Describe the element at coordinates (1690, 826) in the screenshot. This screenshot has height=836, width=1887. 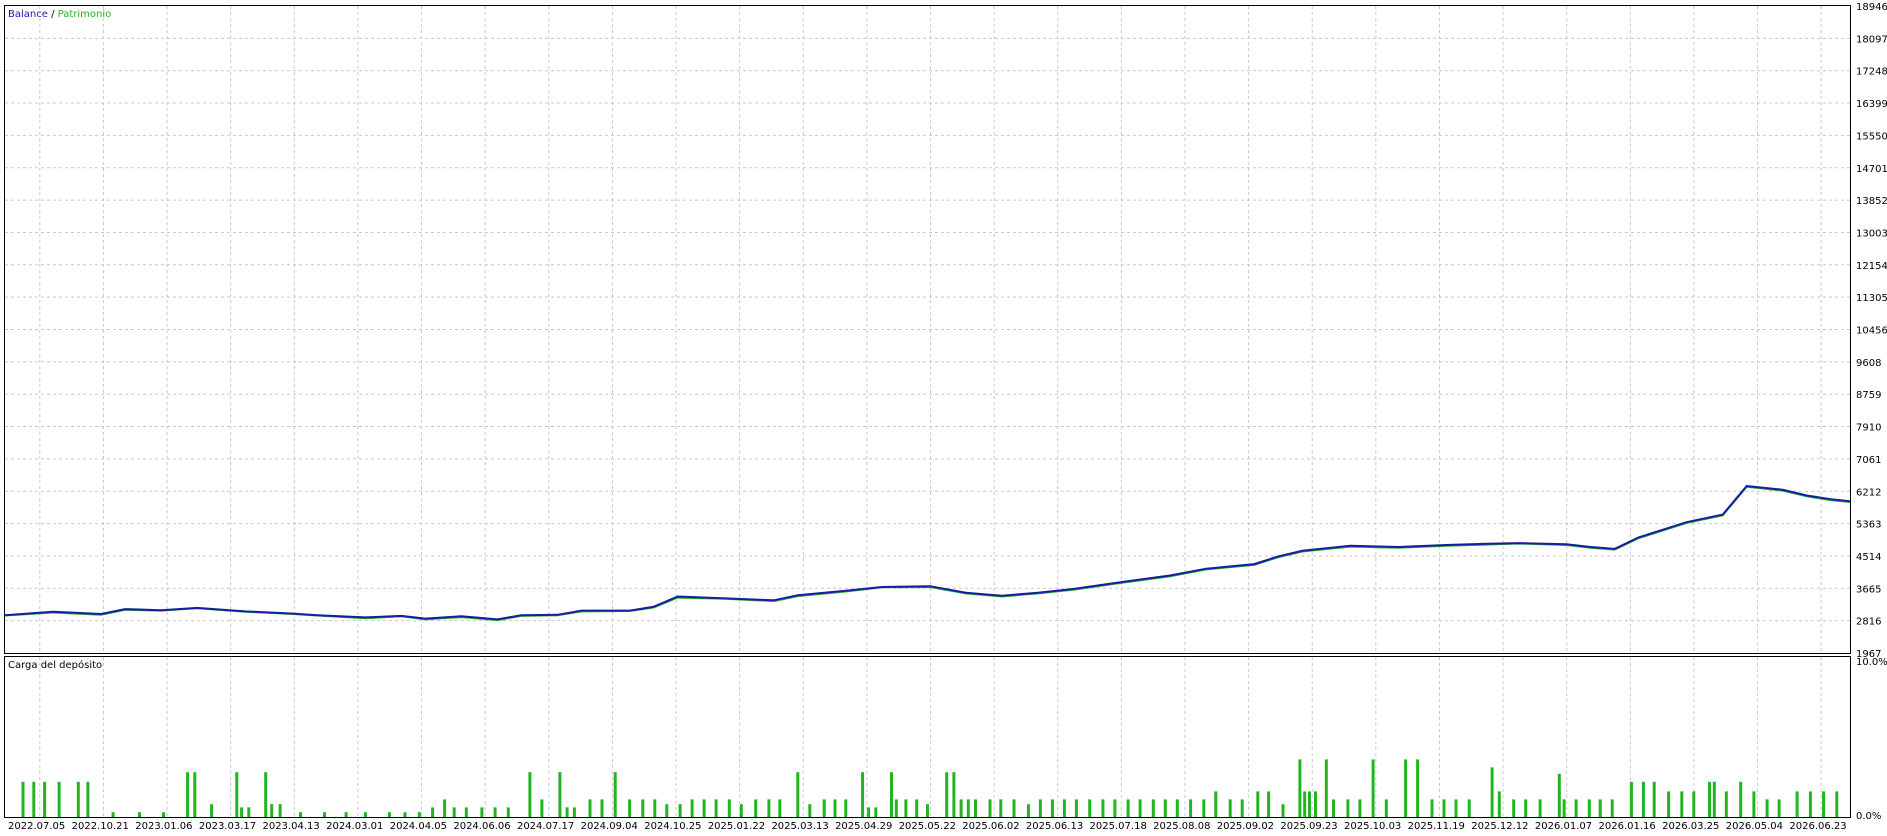
I see `x-tick-label: 2026.03.25` at that location.